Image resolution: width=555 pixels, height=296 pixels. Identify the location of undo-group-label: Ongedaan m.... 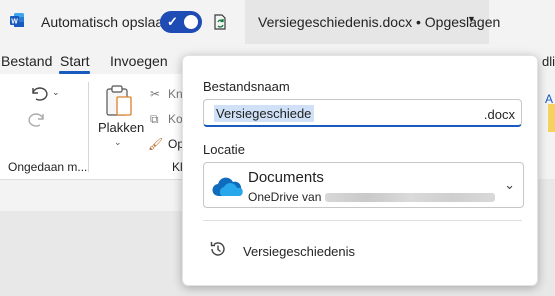
(48, 167).